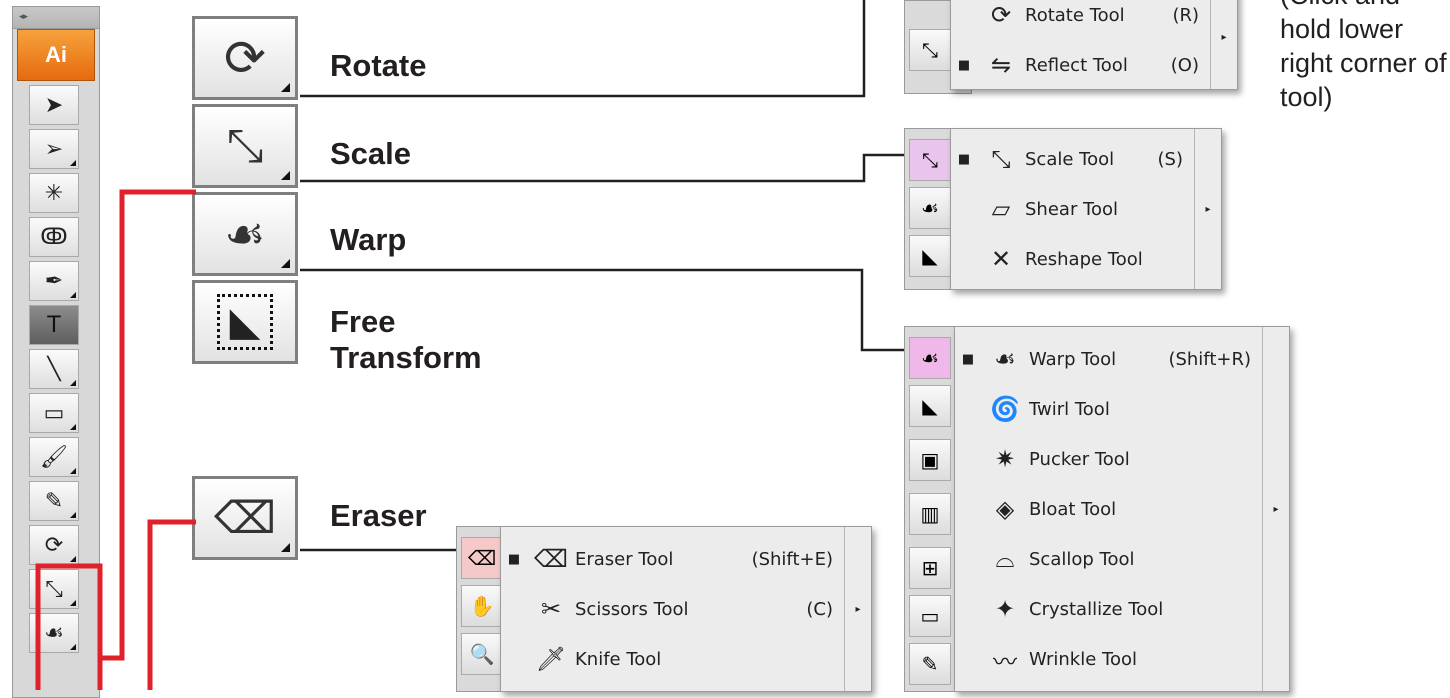 The width and height of the screenshot is (1450, 698). I want to click on menu-item-rotate: ⟳ Rotate Tool (R), so click(1080, 19).